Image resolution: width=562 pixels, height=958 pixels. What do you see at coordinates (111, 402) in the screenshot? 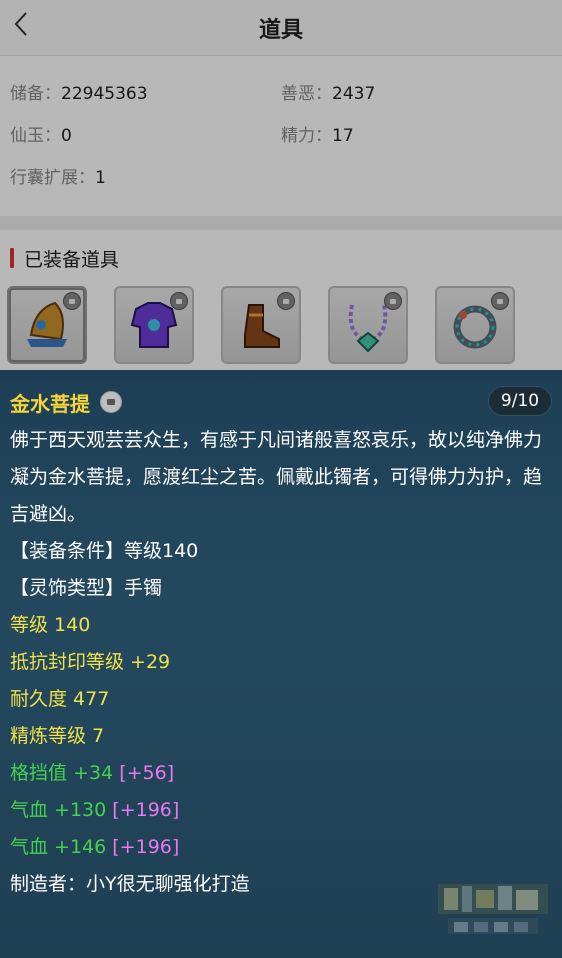
I see `lock-icon` at bounding box center [111, 402].